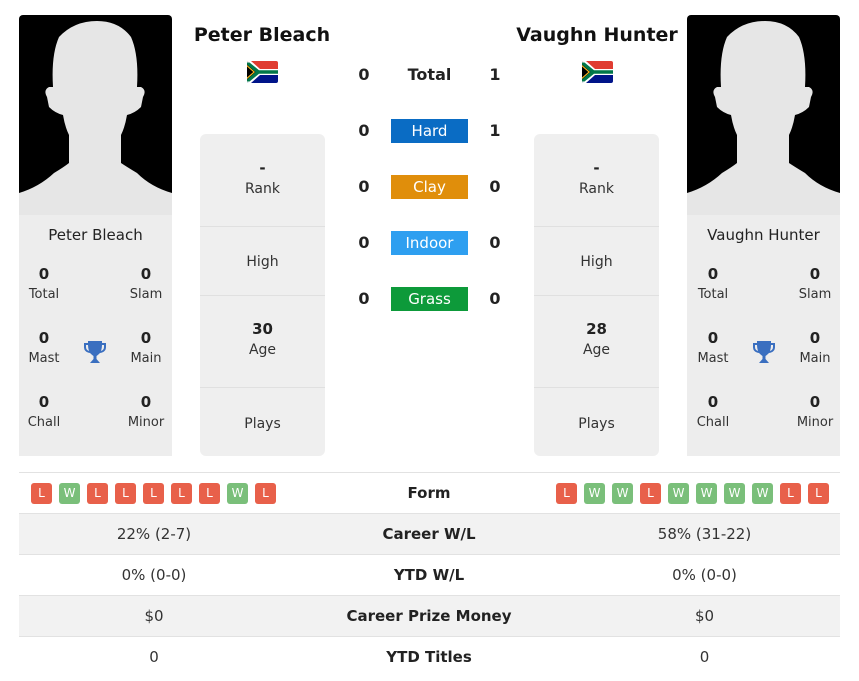 Image resolution: width=859 pixels, height=681 pixels. Describe the element at coordinates (704, 575) in the screenshot. I see `player2-ytd-wl: 0% (0-0)` at that location.